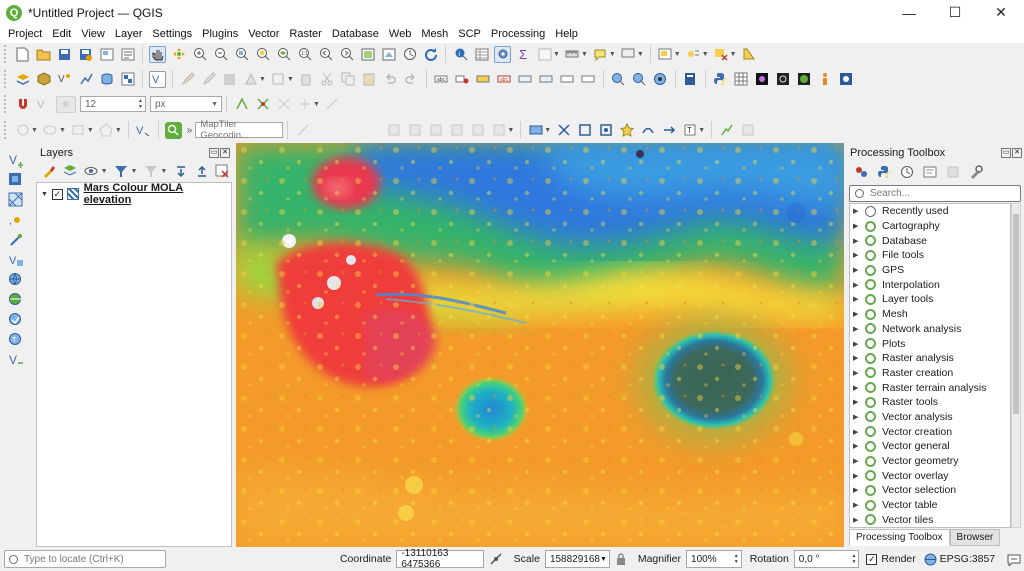 The height and width of the screenshot is (571, 1024). Describe the element at coordinates (388, 54) in the screenshot. I see `new-3d-map-icon` at that location.